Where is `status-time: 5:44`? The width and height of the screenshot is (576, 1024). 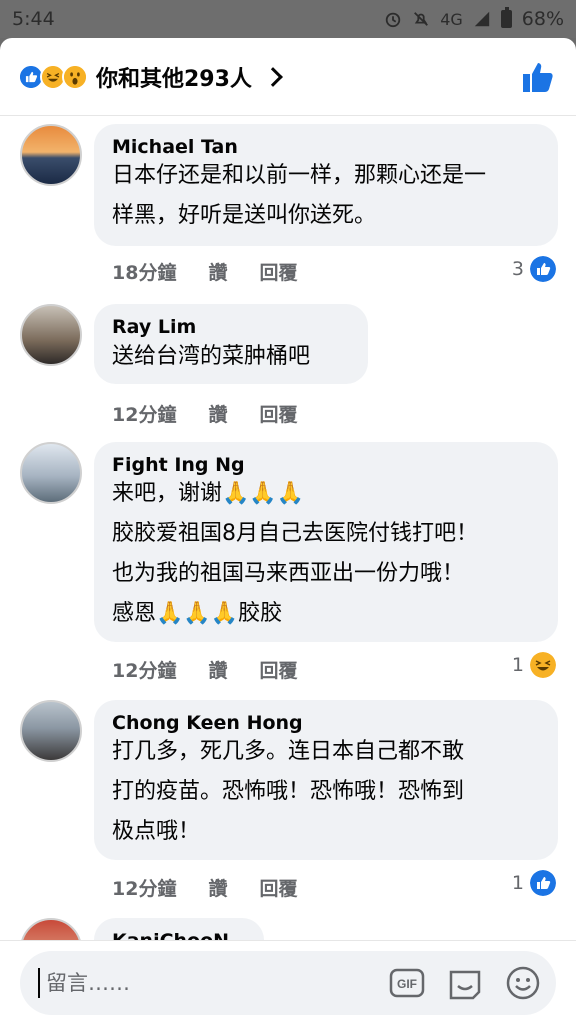 status-time: 5:44 is located at coordinates (33, 19).